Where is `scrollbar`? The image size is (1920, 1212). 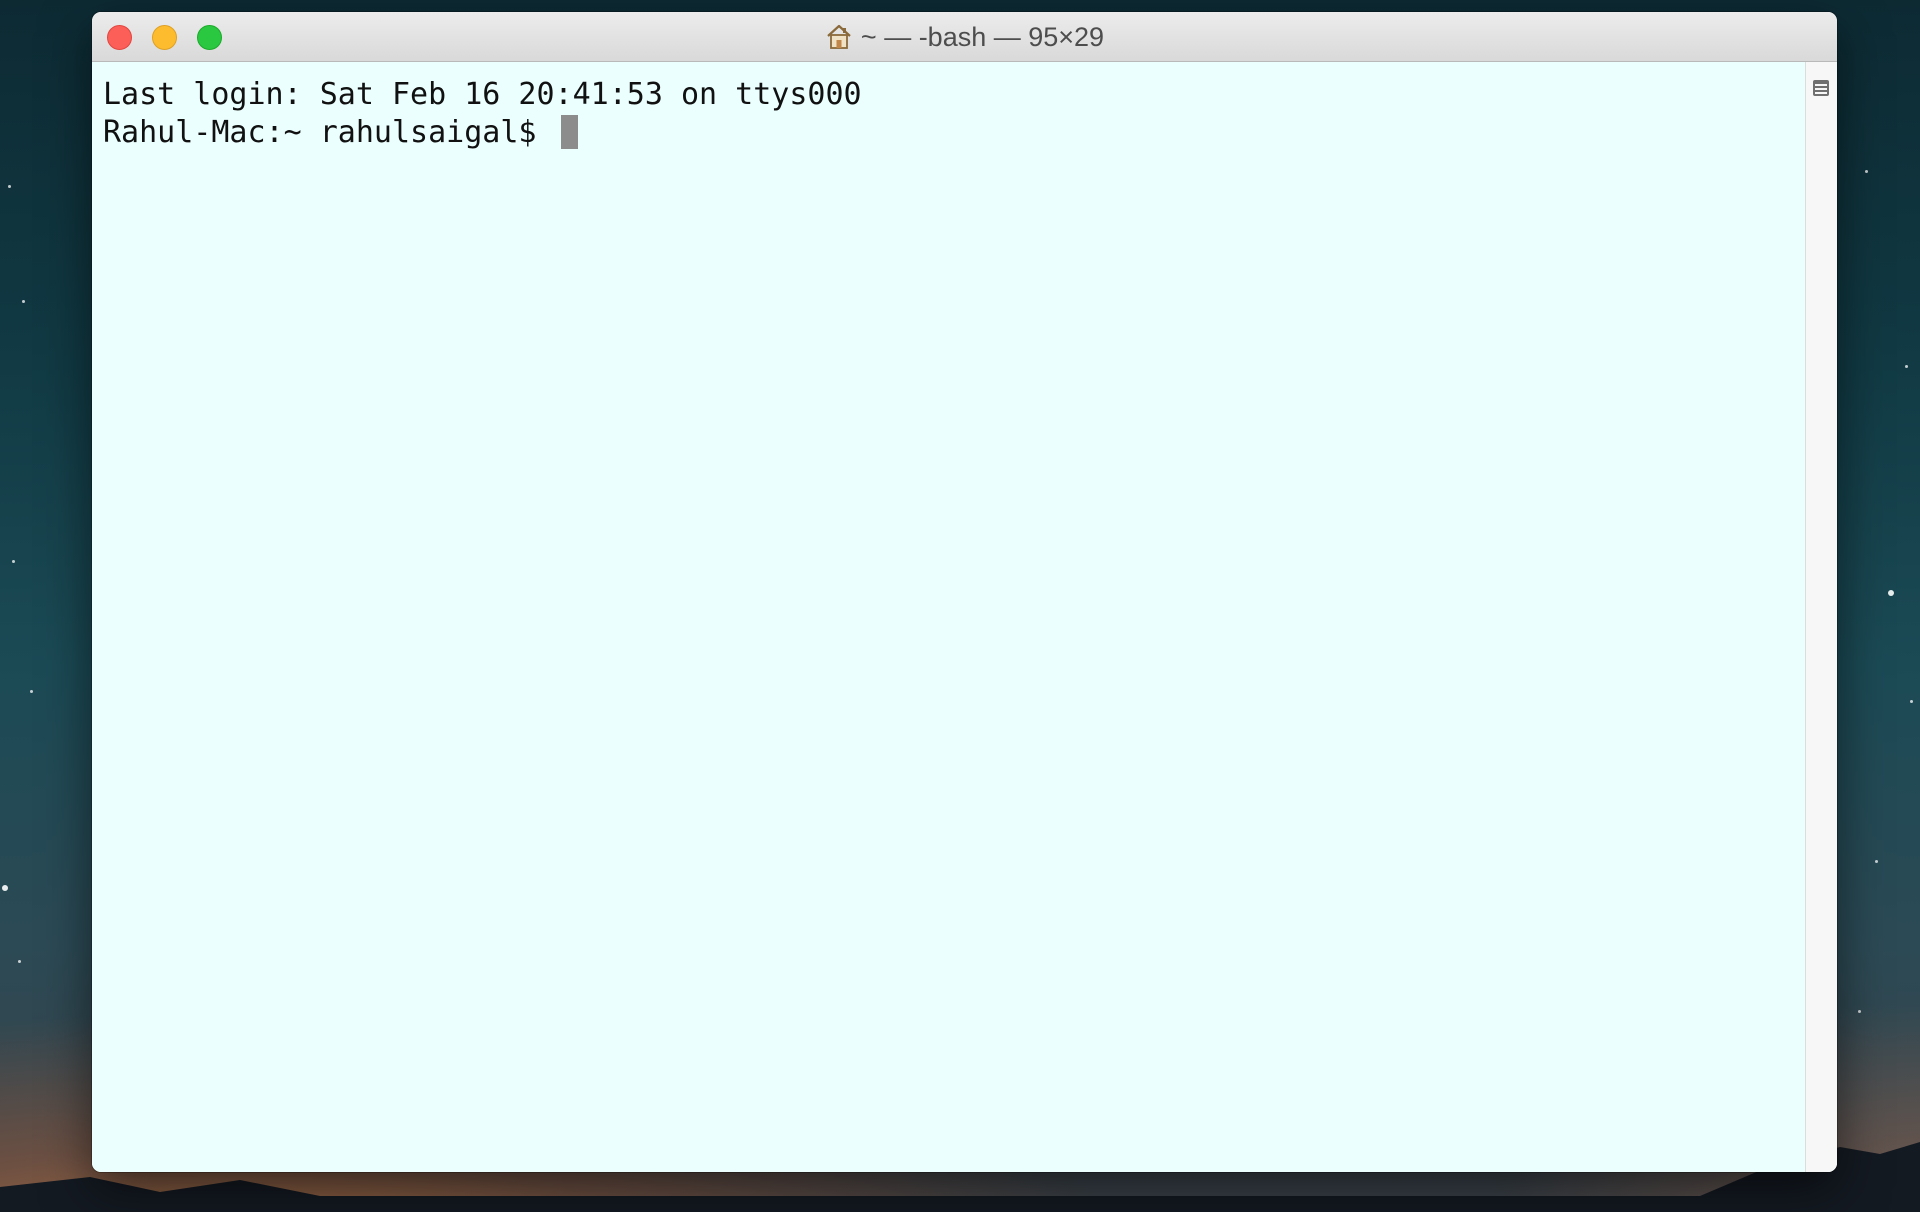
scrollbar is located at coordinates (1821, 617).